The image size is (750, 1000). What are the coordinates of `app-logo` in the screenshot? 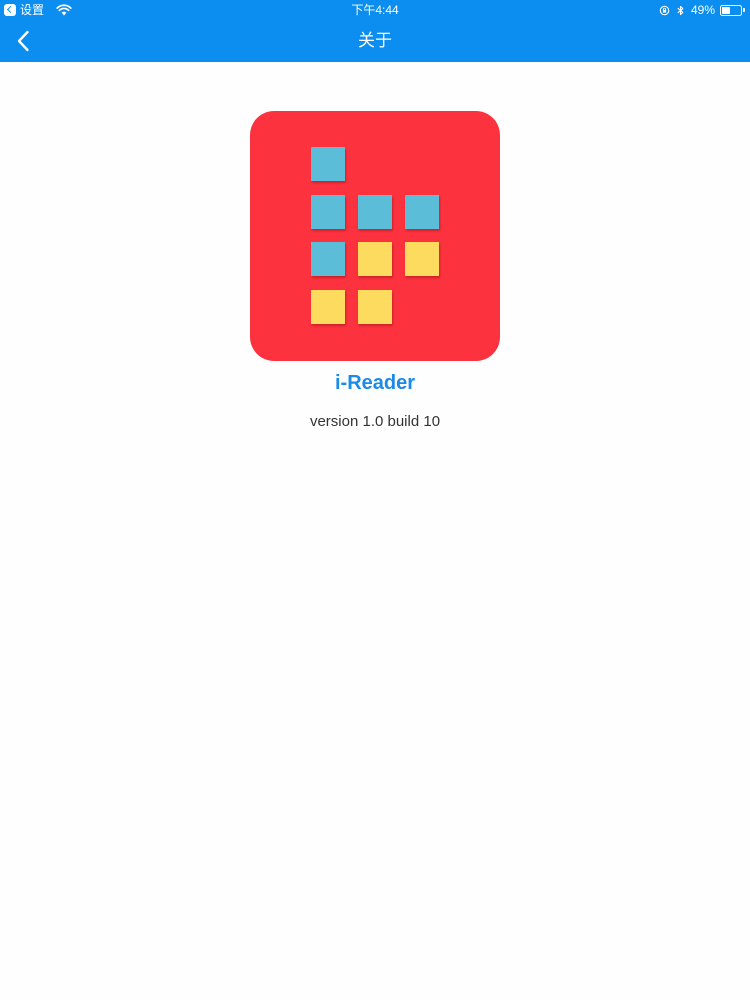 It's located at (375, 236).